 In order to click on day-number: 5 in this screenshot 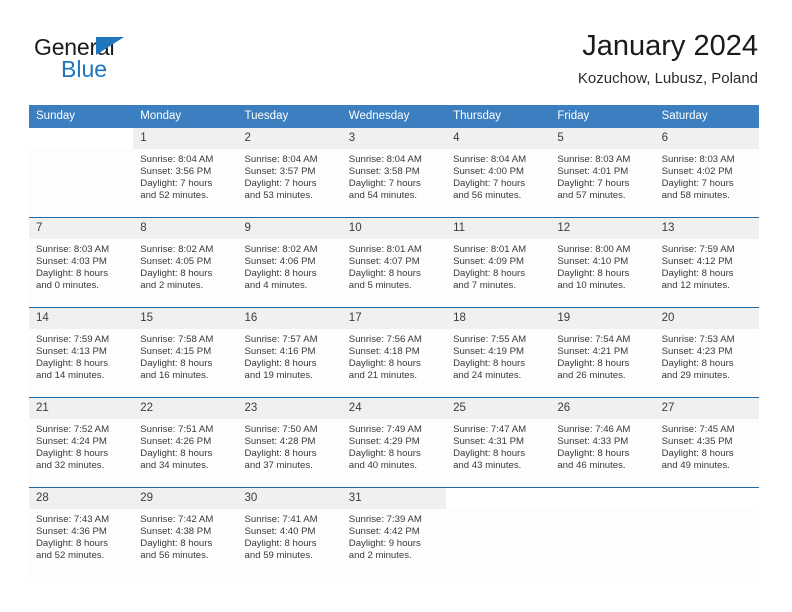, I will do `click(602, 138)`.